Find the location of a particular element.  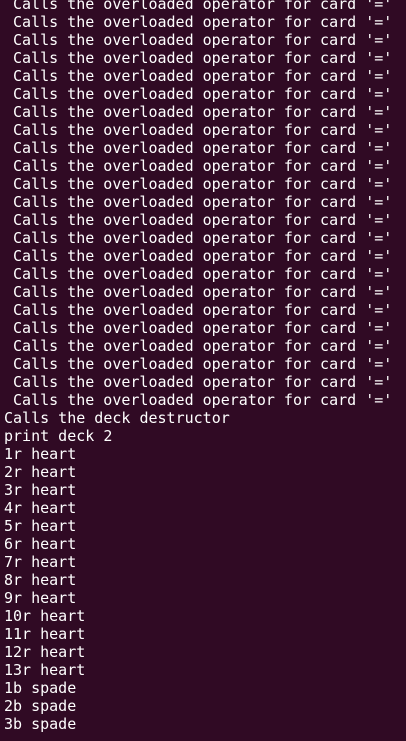

terminal-line: 11r heart is located at coordinates (45, 634).